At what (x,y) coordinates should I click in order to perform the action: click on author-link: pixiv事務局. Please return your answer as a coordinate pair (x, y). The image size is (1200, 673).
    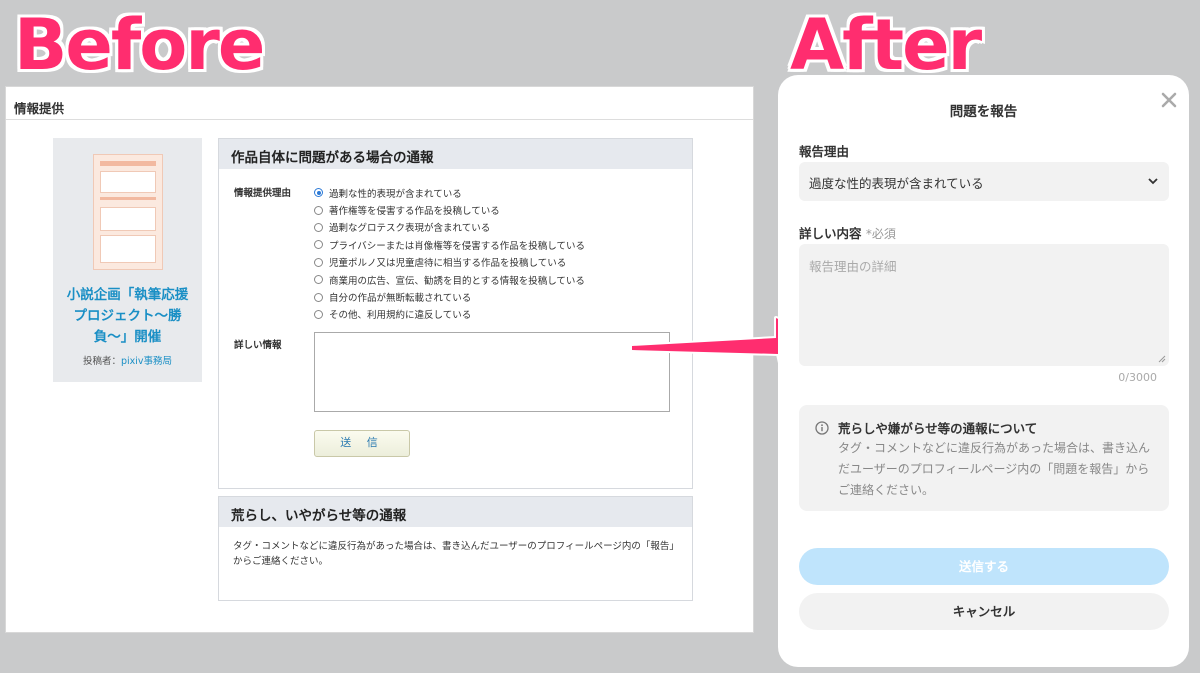
    Looking at the image, I should click on (146, 361).